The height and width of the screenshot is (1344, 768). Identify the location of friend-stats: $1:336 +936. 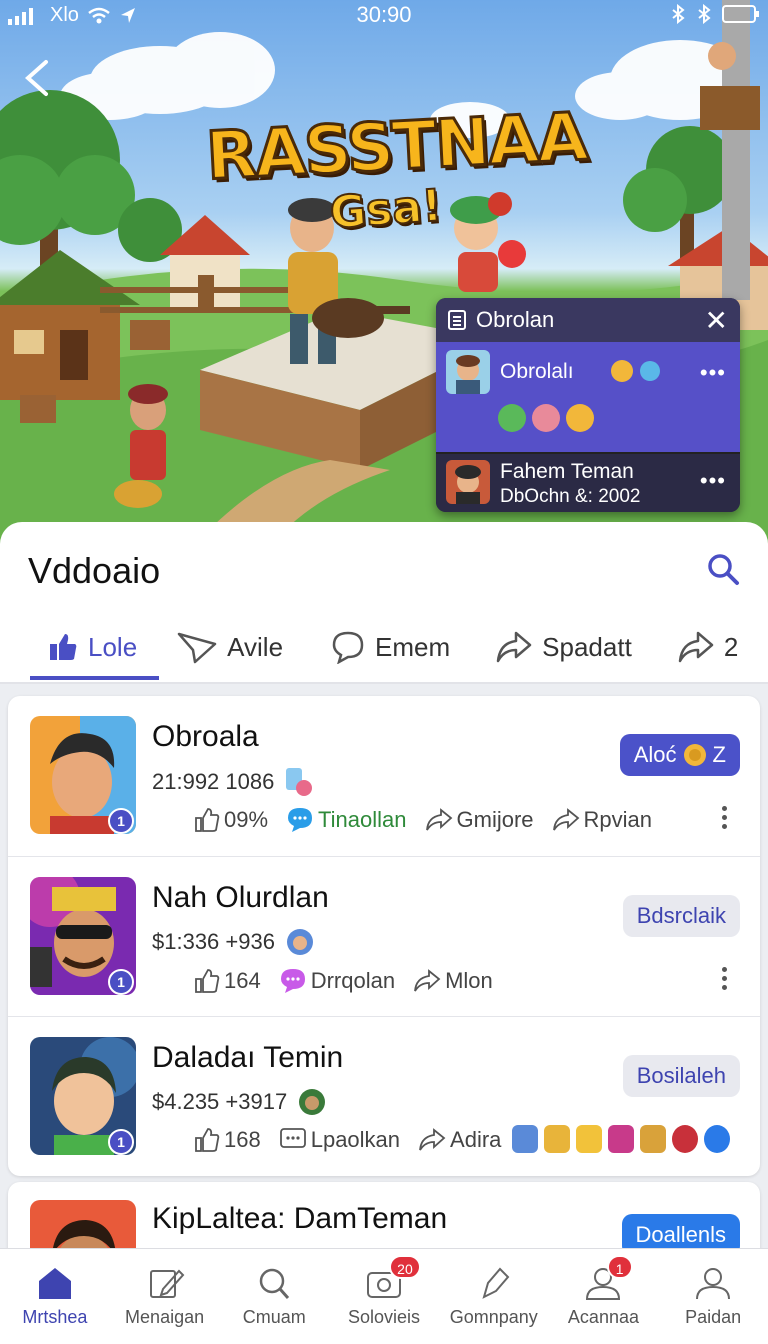
(213, 941).